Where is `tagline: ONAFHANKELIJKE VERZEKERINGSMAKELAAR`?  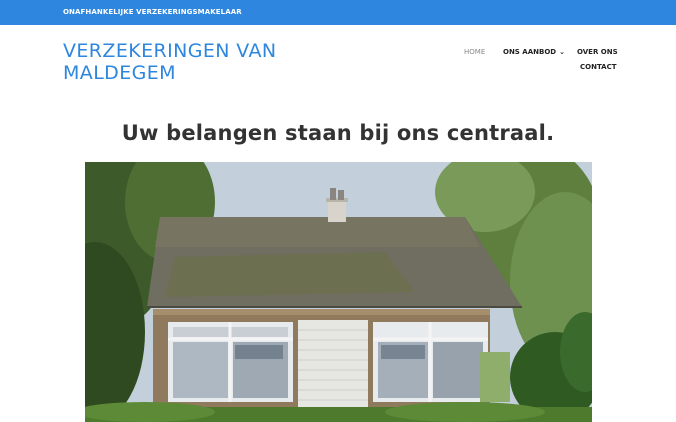 tagline: ONAFHANKELIJKE VERZEKERINGSMAKELAAR is located at coordinates (152, 12).